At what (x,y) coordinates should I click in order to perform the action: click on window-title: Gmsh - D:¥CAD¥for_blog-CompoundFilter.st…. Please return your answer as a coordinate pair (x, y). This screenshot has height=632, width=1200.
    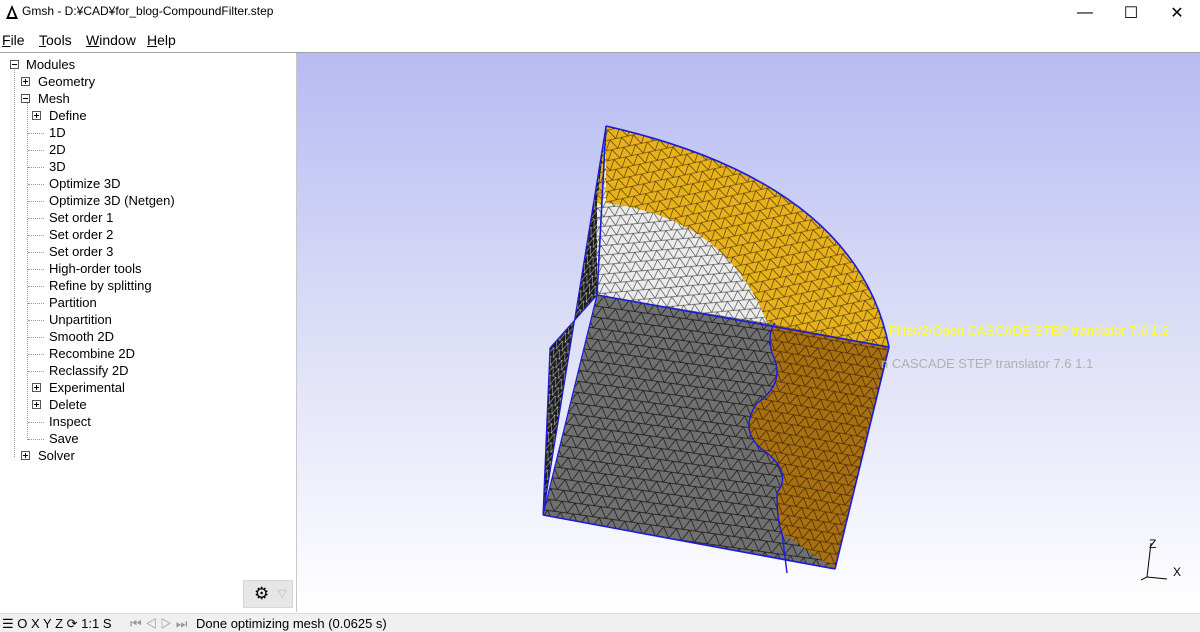
    Looking at the image, I should click on (148, 11).